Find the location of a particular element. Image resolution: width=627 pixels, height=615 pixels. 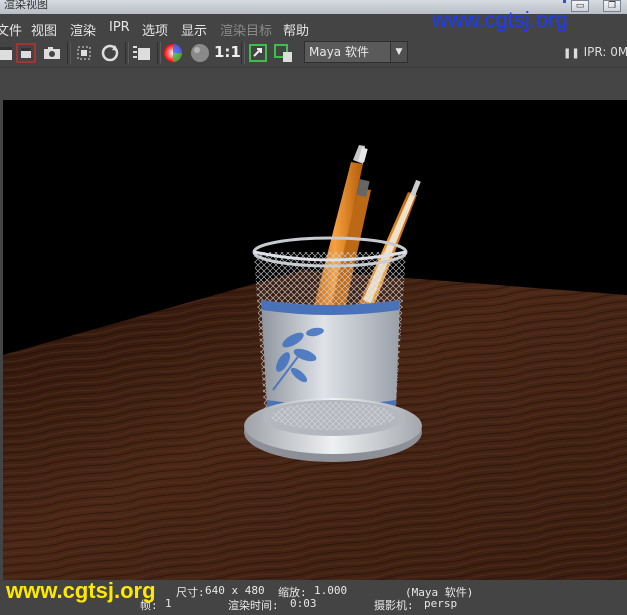

title-dot is located at coordinates (564, 1).